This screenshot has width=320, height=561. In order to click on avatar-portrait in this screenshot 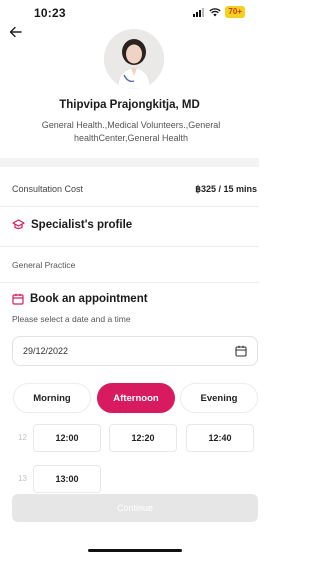, I will do `click(134, 59)`.